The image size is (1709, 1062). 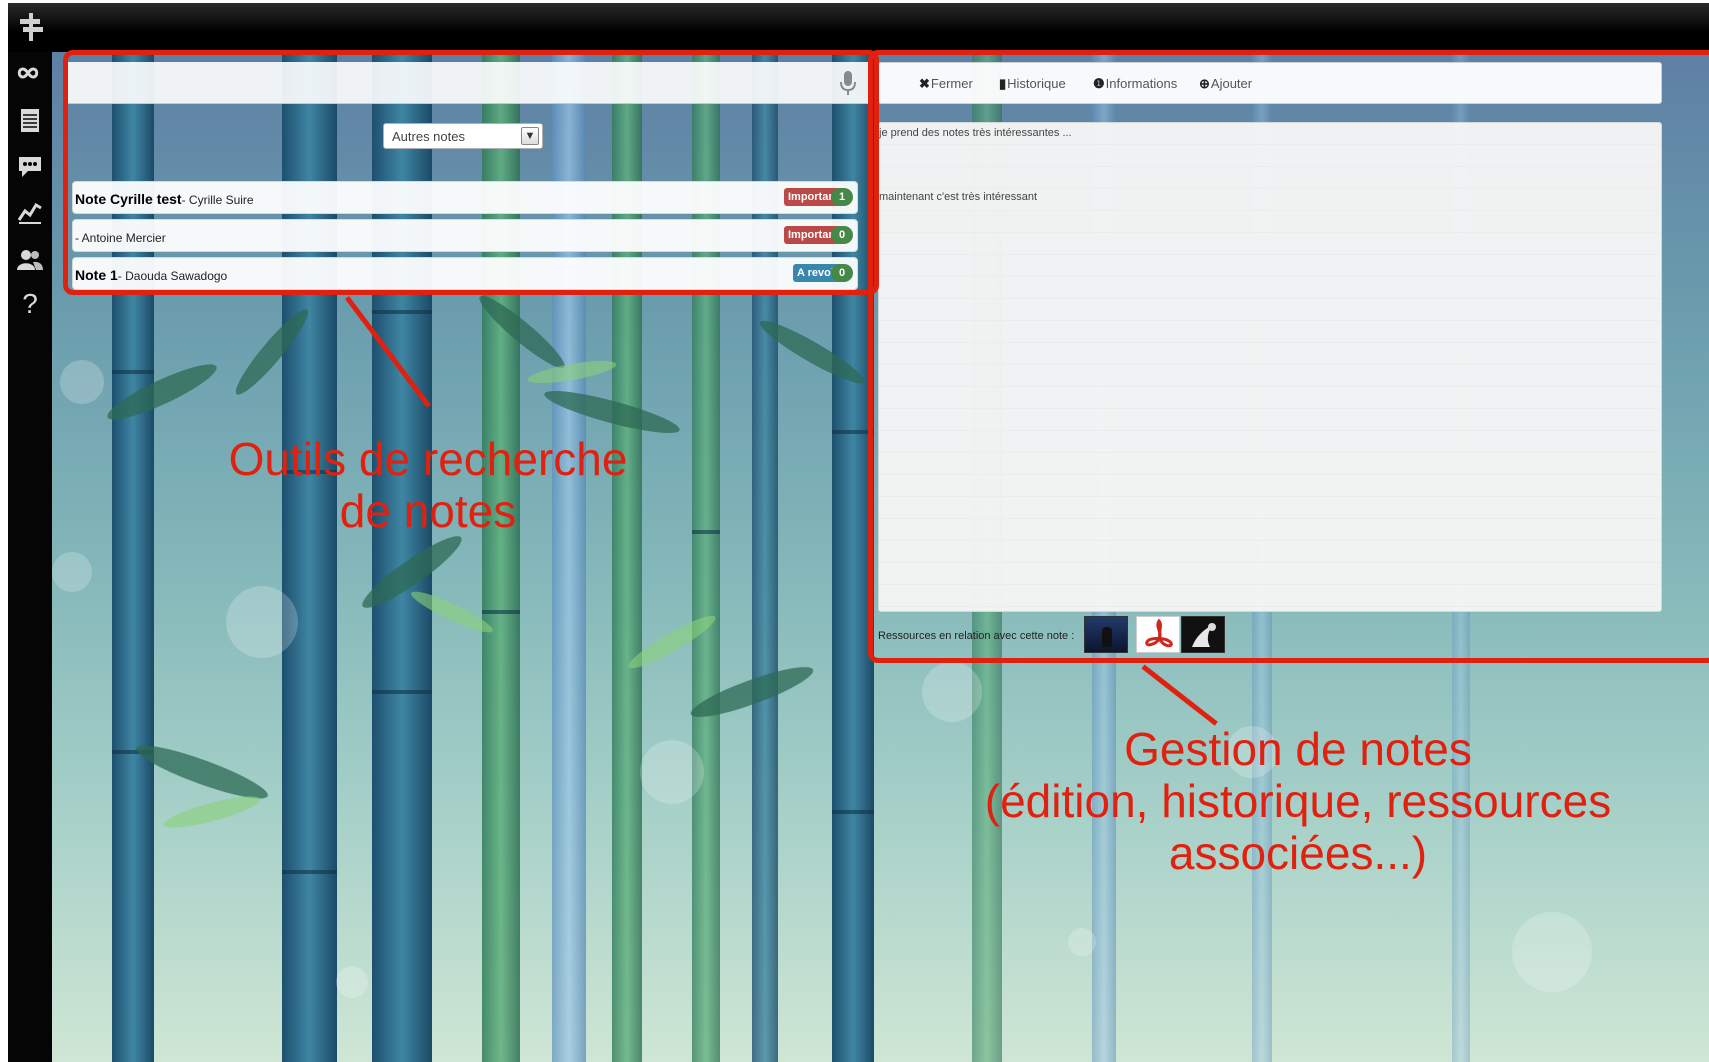 I want to click on search-tools-highlight, so click(x=471, y=172).